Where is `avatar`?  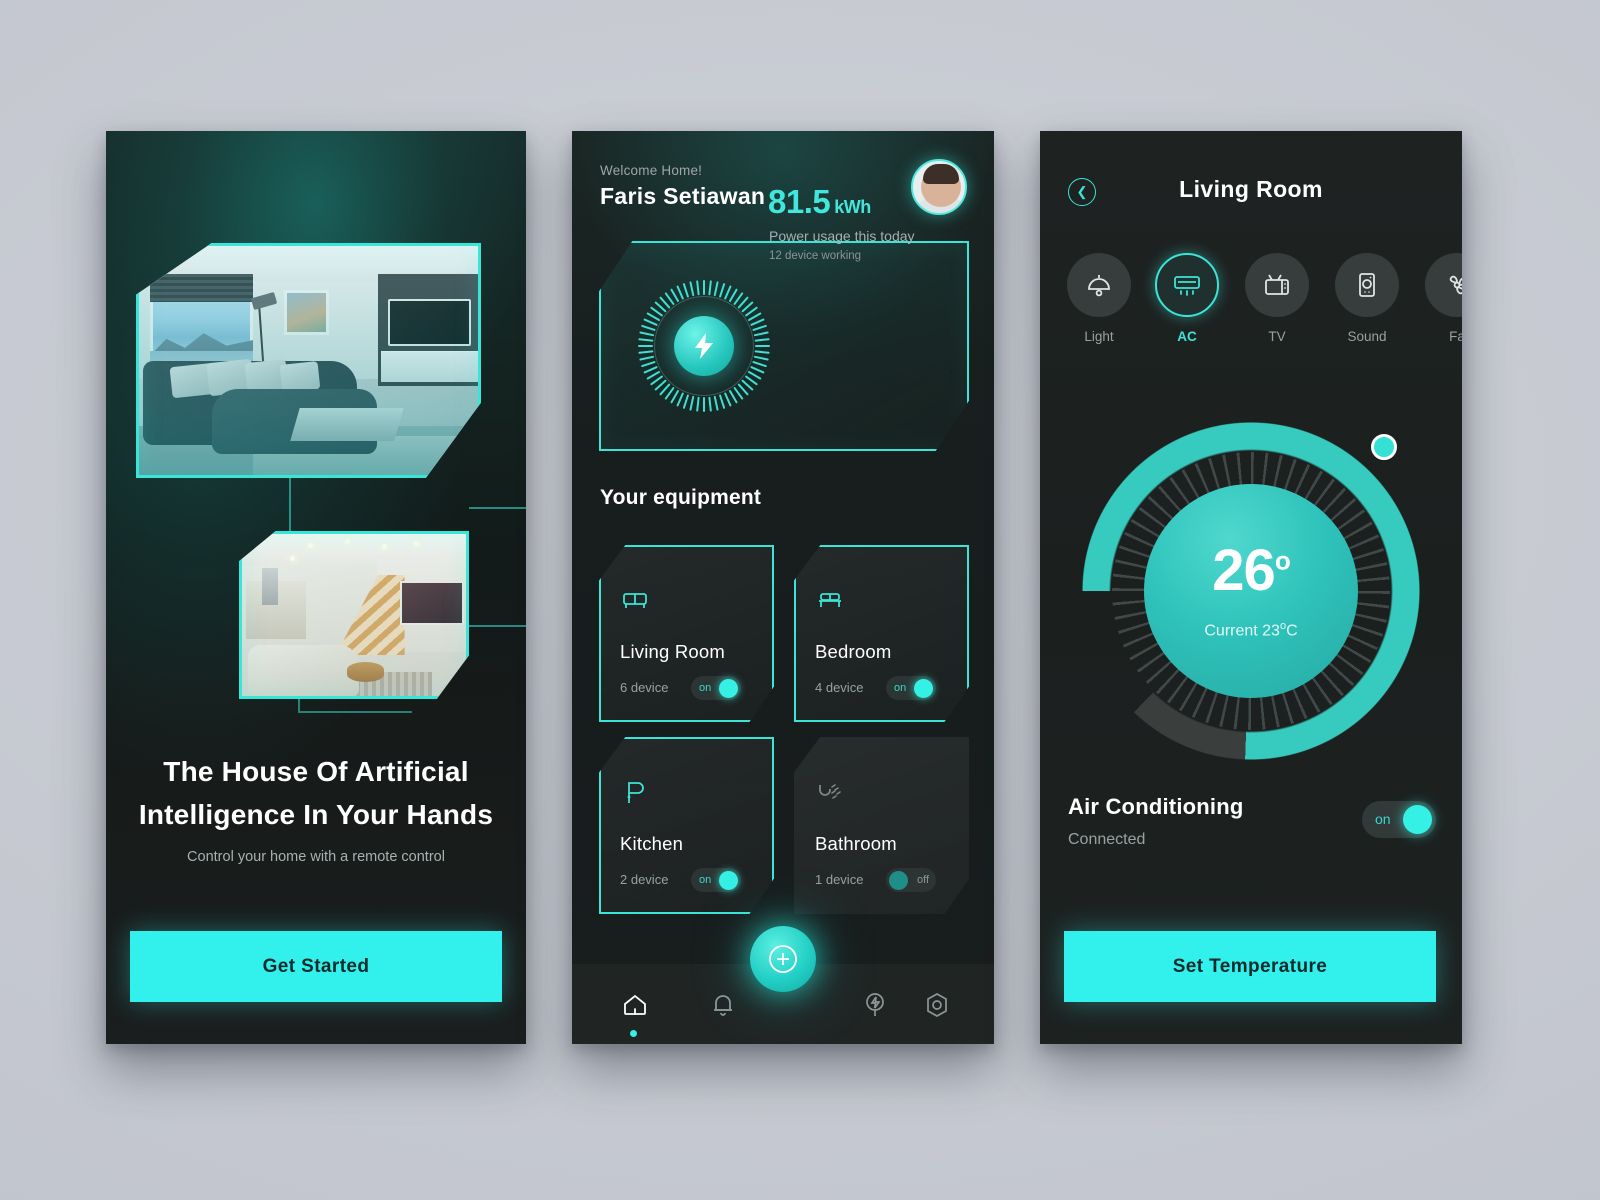 avatar is located at coordinates (939, 187).